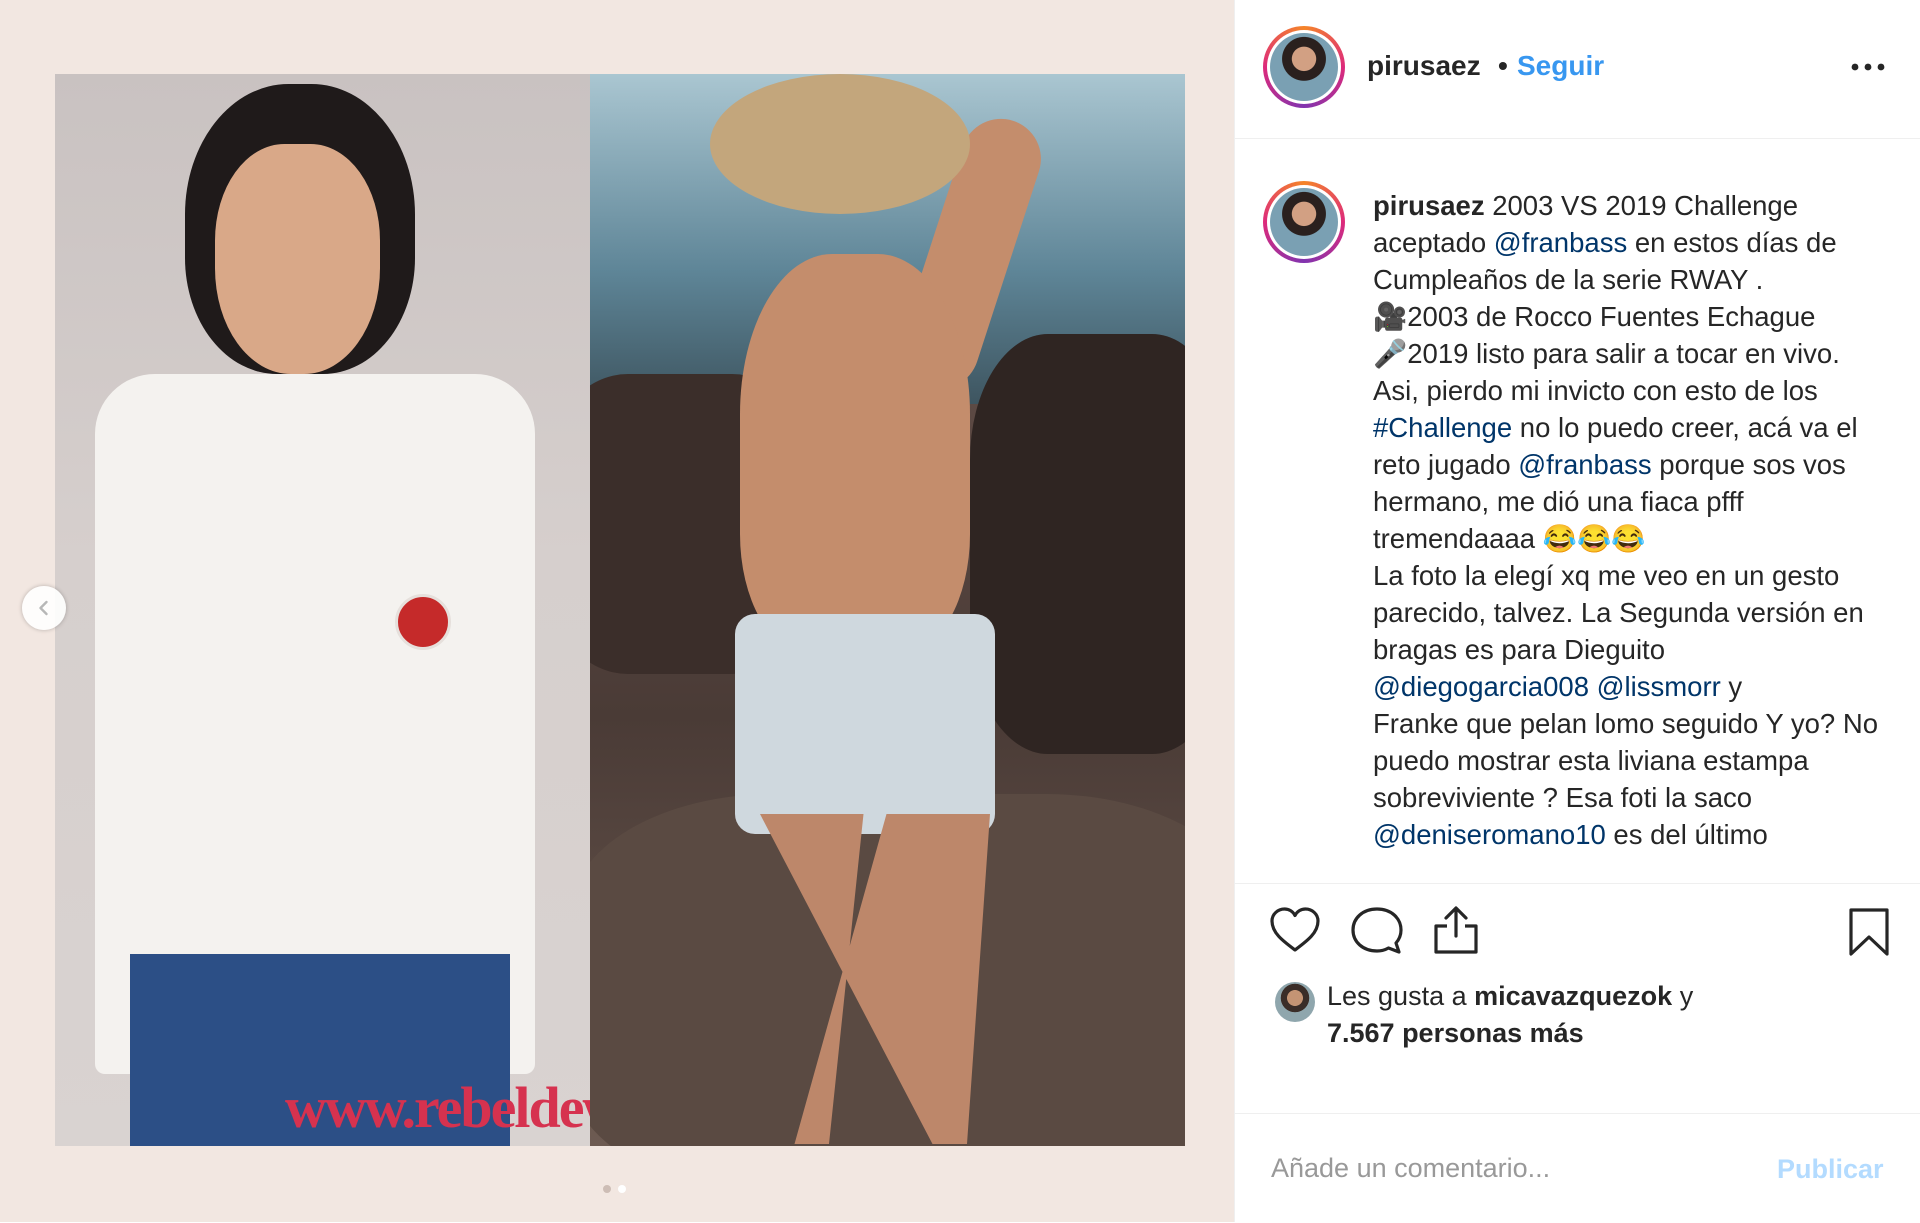  I want to click on heart-icon, so click(1295, 929).